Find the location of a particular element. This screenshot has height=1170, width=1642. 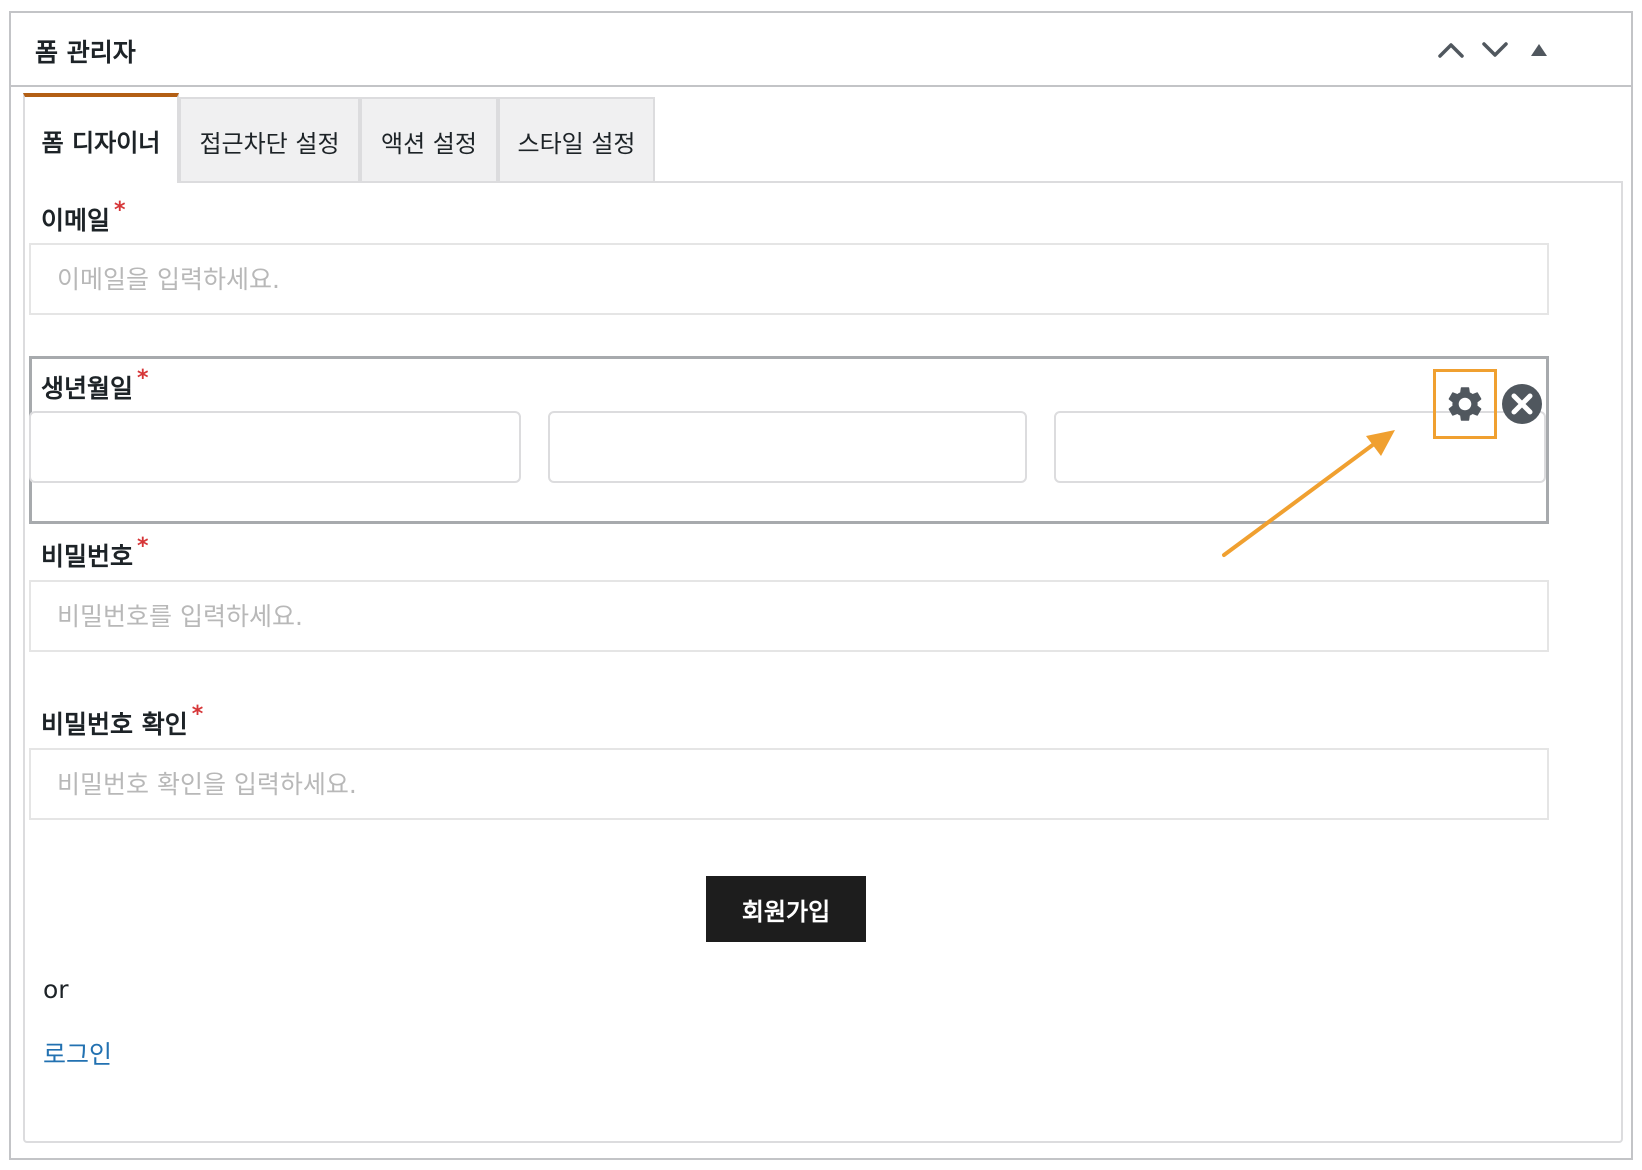

password-label: 비밀번호 * is located at coordinates (95, 553).